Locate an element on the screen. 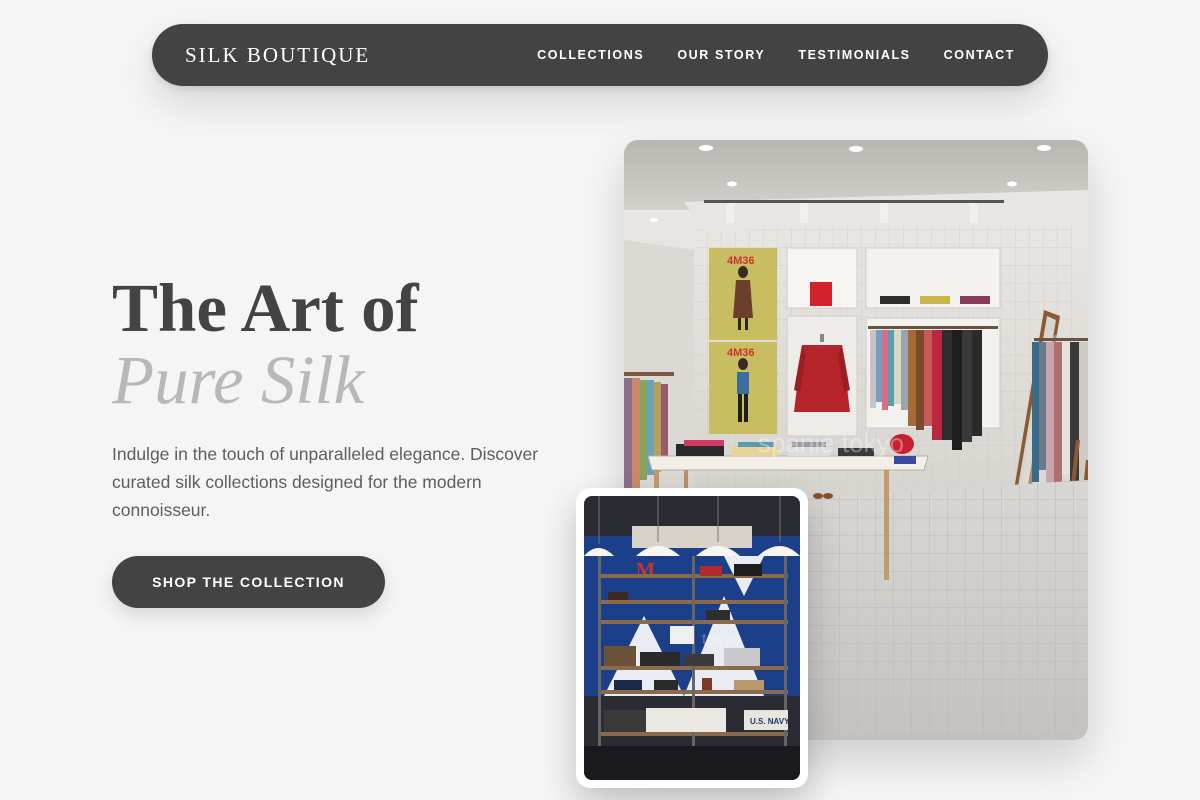  nav-link-collections: COLLECTIONS is located at coordinates (590, 55).